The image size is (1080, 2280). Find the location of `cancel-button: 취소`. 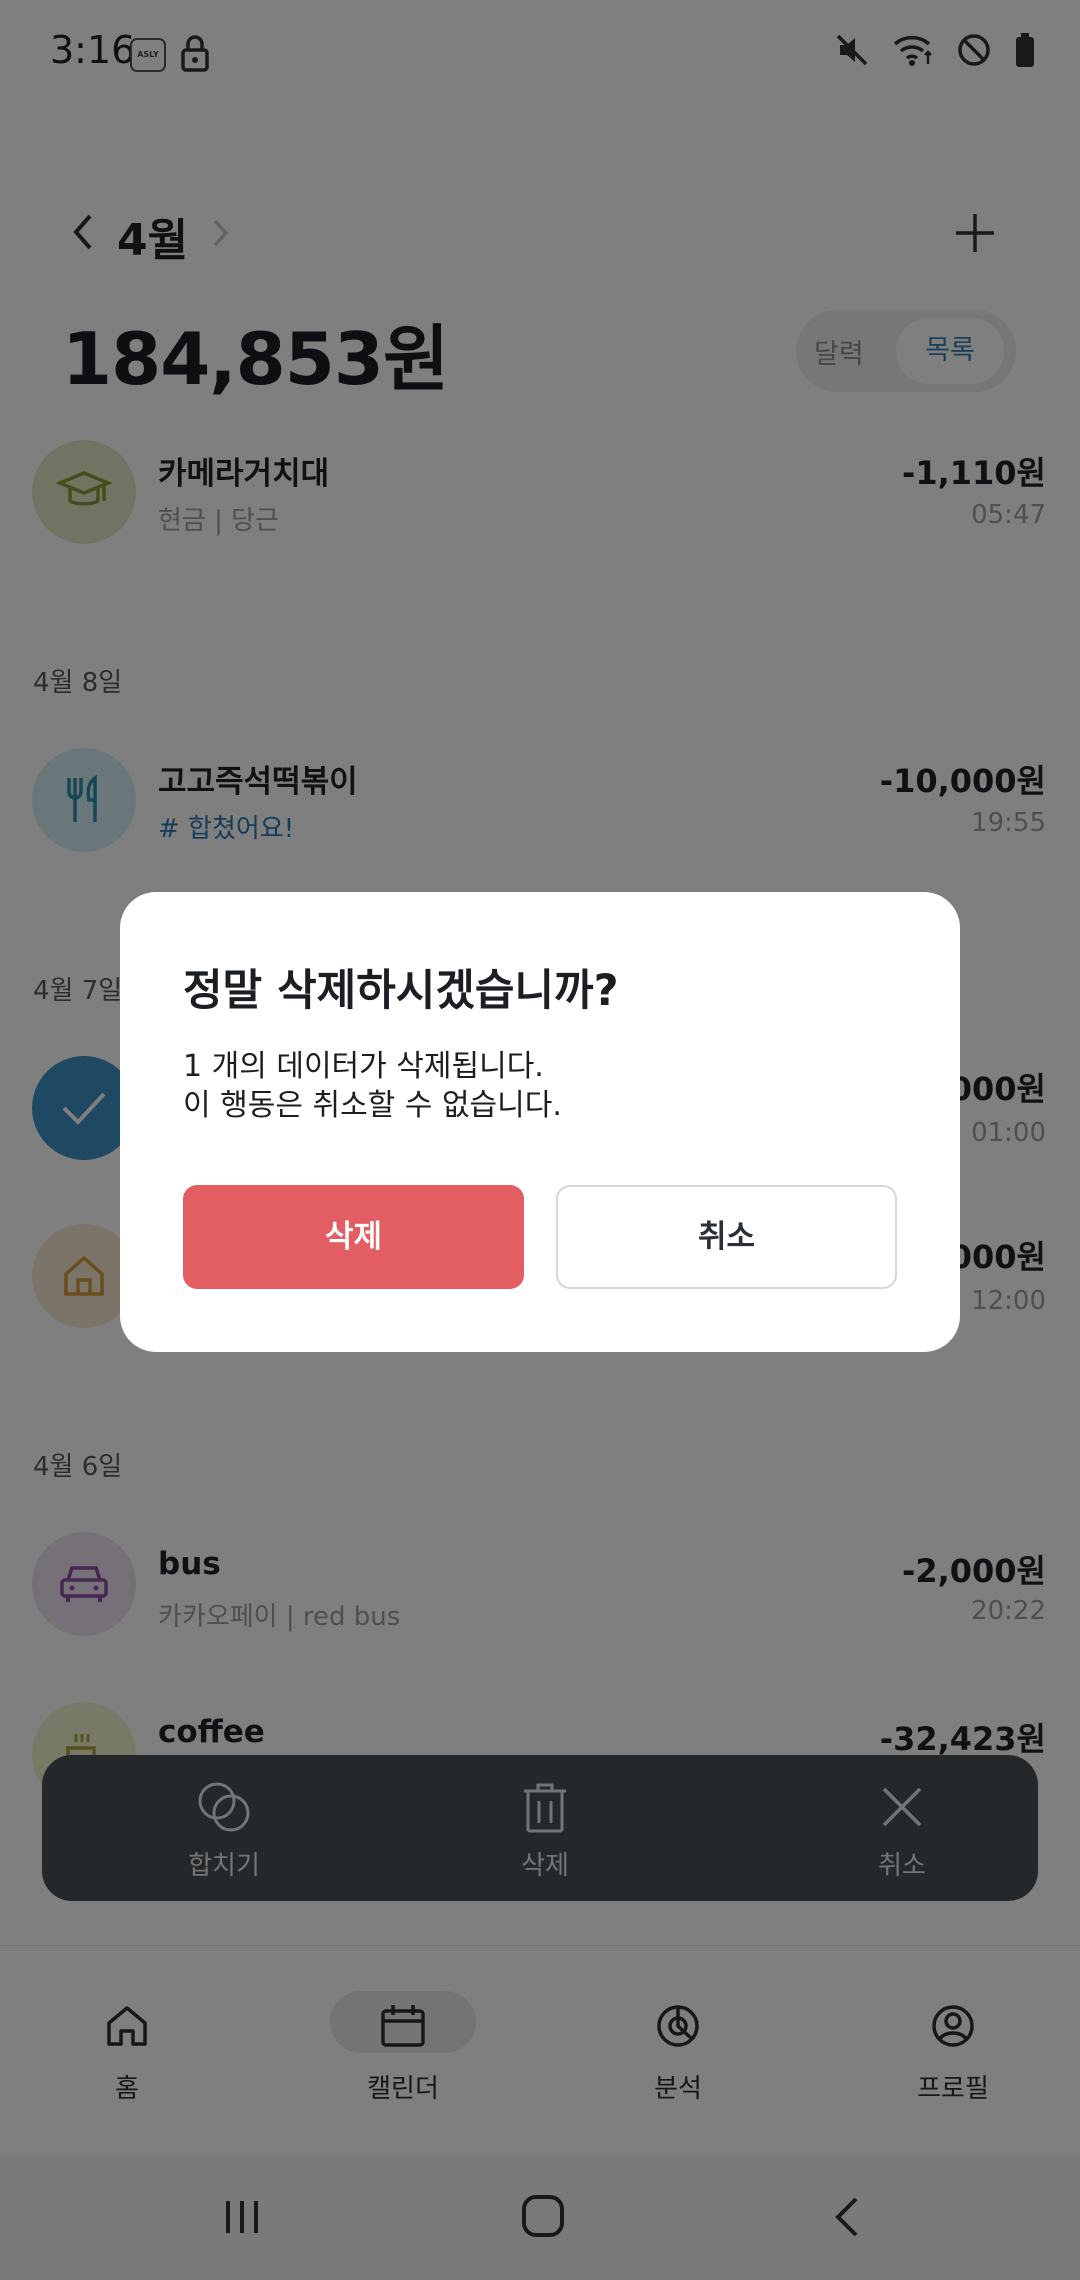

cancel-button: 취소 is located at coordinates (726, 1237).